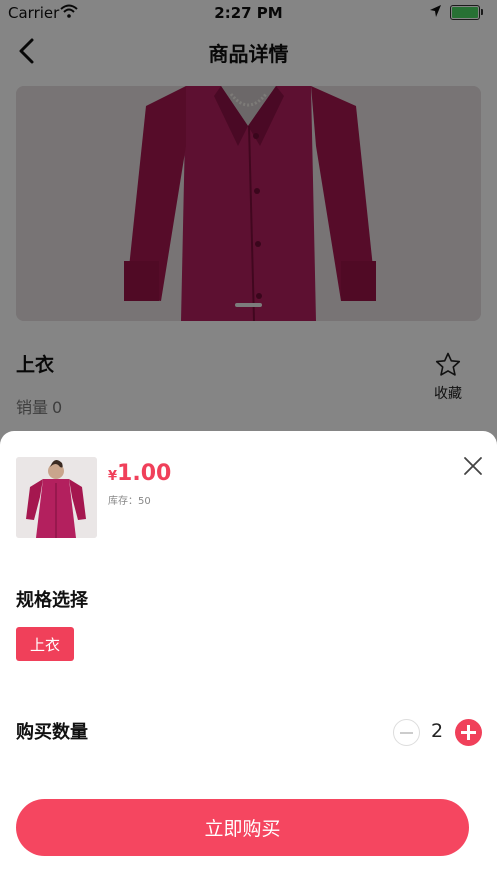 The image size is (497, 883). Describe the element at coordinates (468, 732) in the screenshot. I see `increase-quantity-button` at that location.